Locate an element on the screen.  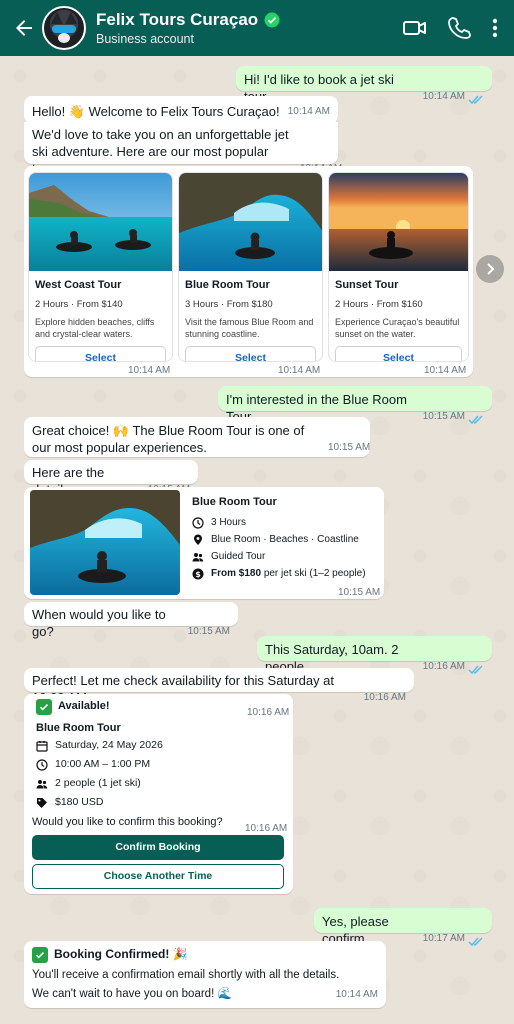
chevron-right-icon is located at coordinates (491, 269).